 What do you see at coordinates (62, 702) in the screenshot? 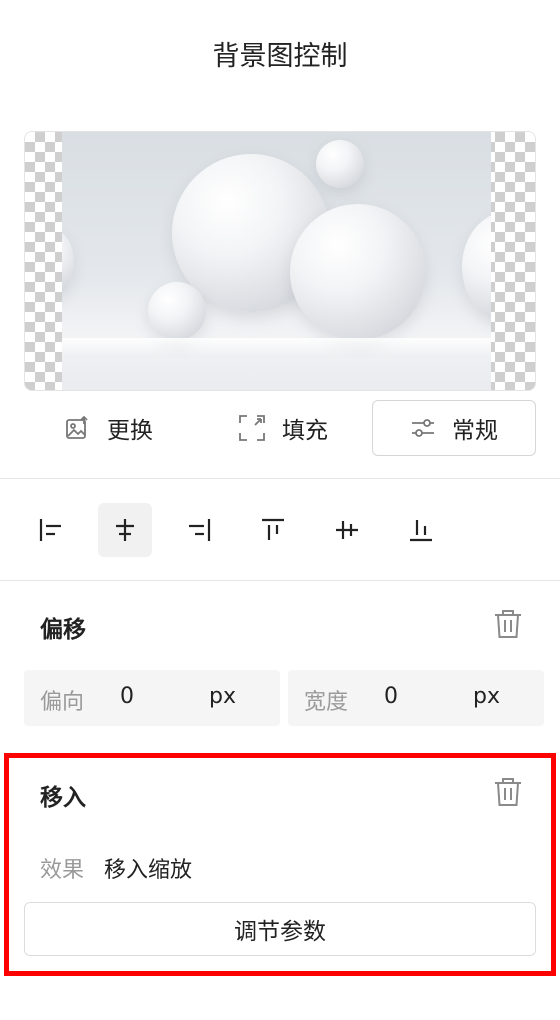
I see `offset-direction-label: 偏向` at bounding box center [62, 702].